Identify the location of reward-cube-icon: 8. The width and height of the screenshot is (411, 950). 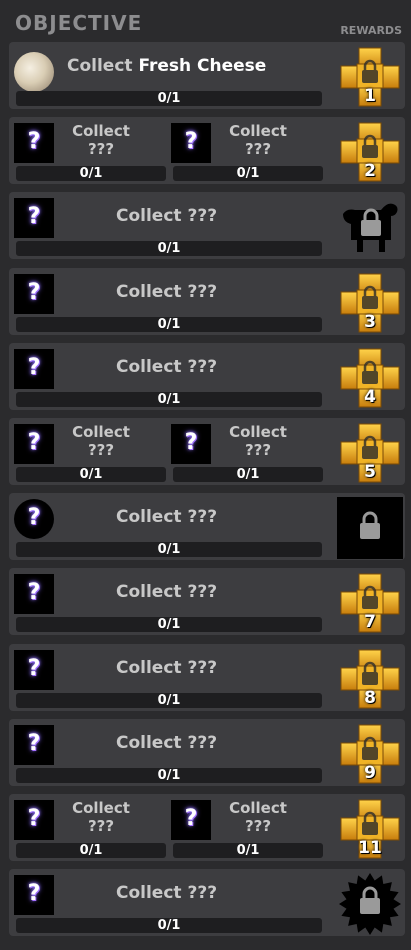
(370, 679).